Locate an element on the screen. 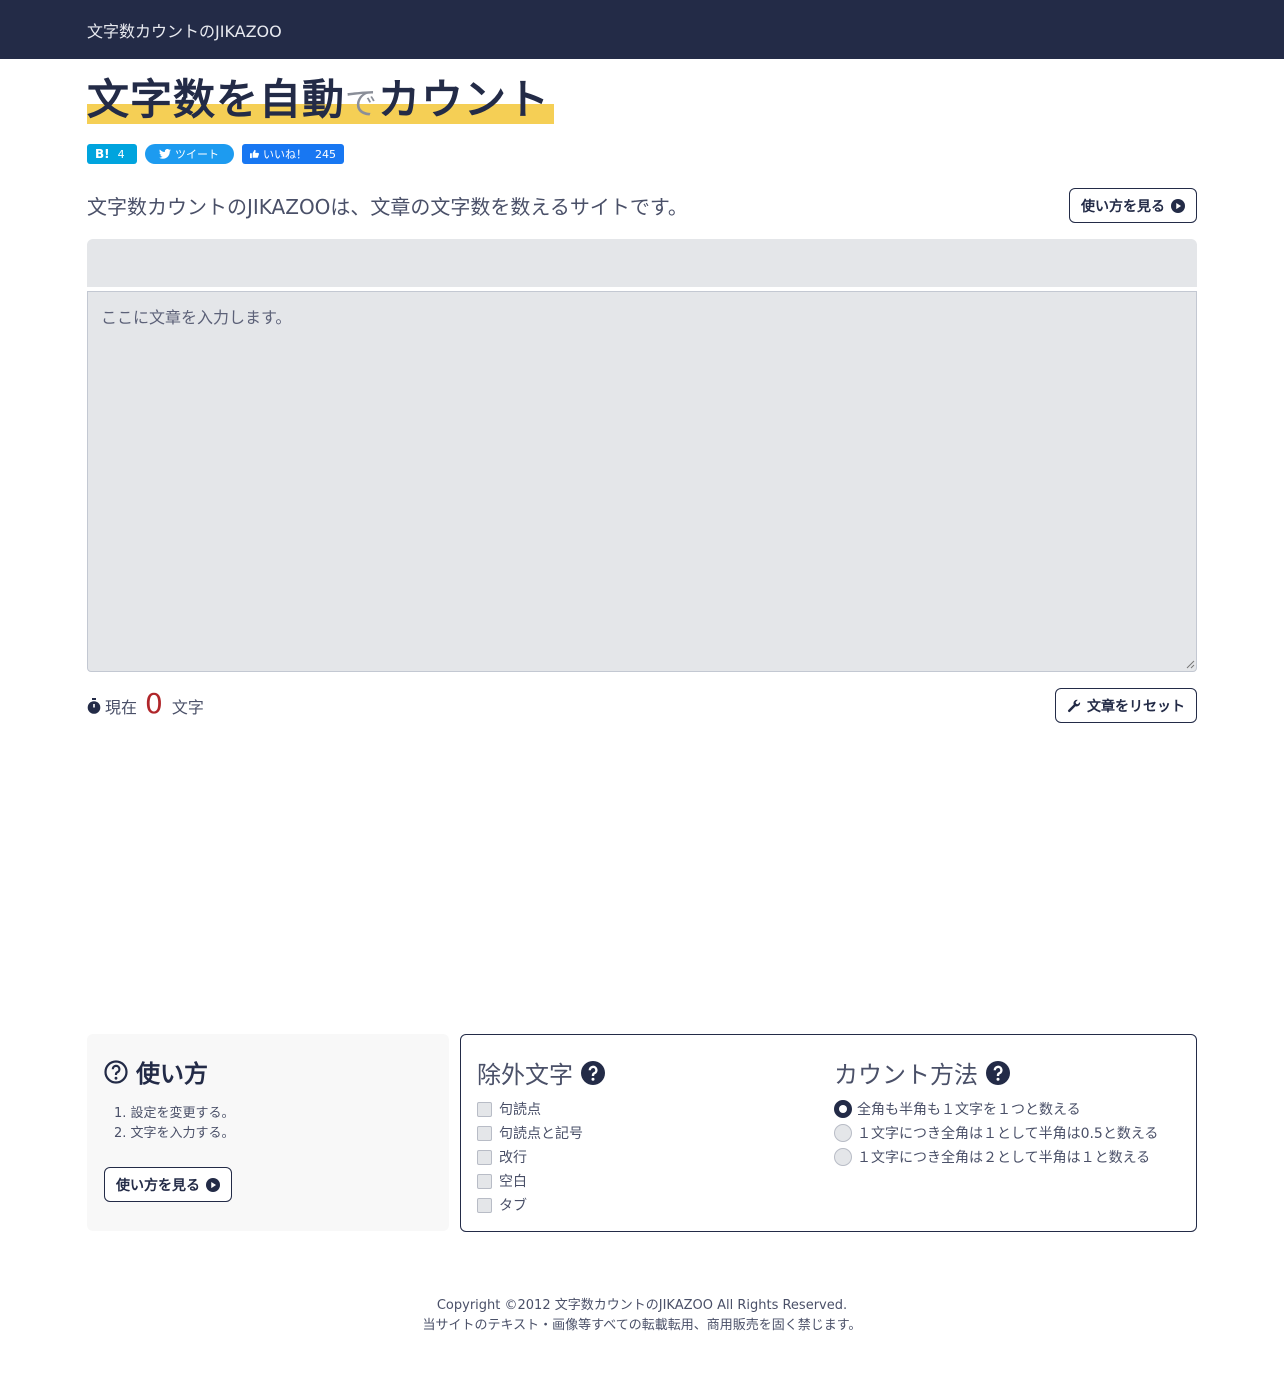 This screenshot has width=1284, height=1400. brand-link: 文字数カウントのJIKAZOO is located at coordinates (184, 30).